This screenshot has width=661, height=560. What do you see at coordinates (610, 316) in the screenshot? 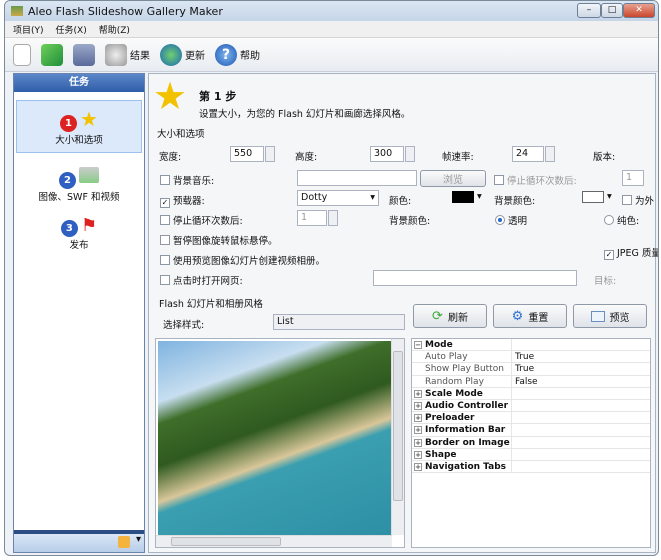
I see `preview-button: 预览` at bounding box center [610, 316].